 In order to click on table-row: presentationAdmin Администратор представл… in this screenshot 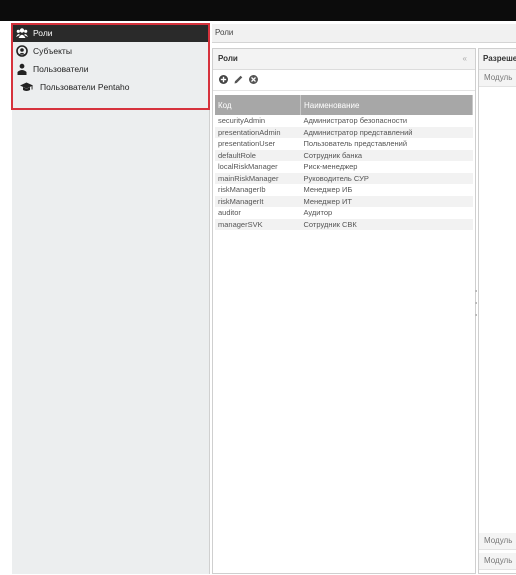, I will do `click(344, 132)`.